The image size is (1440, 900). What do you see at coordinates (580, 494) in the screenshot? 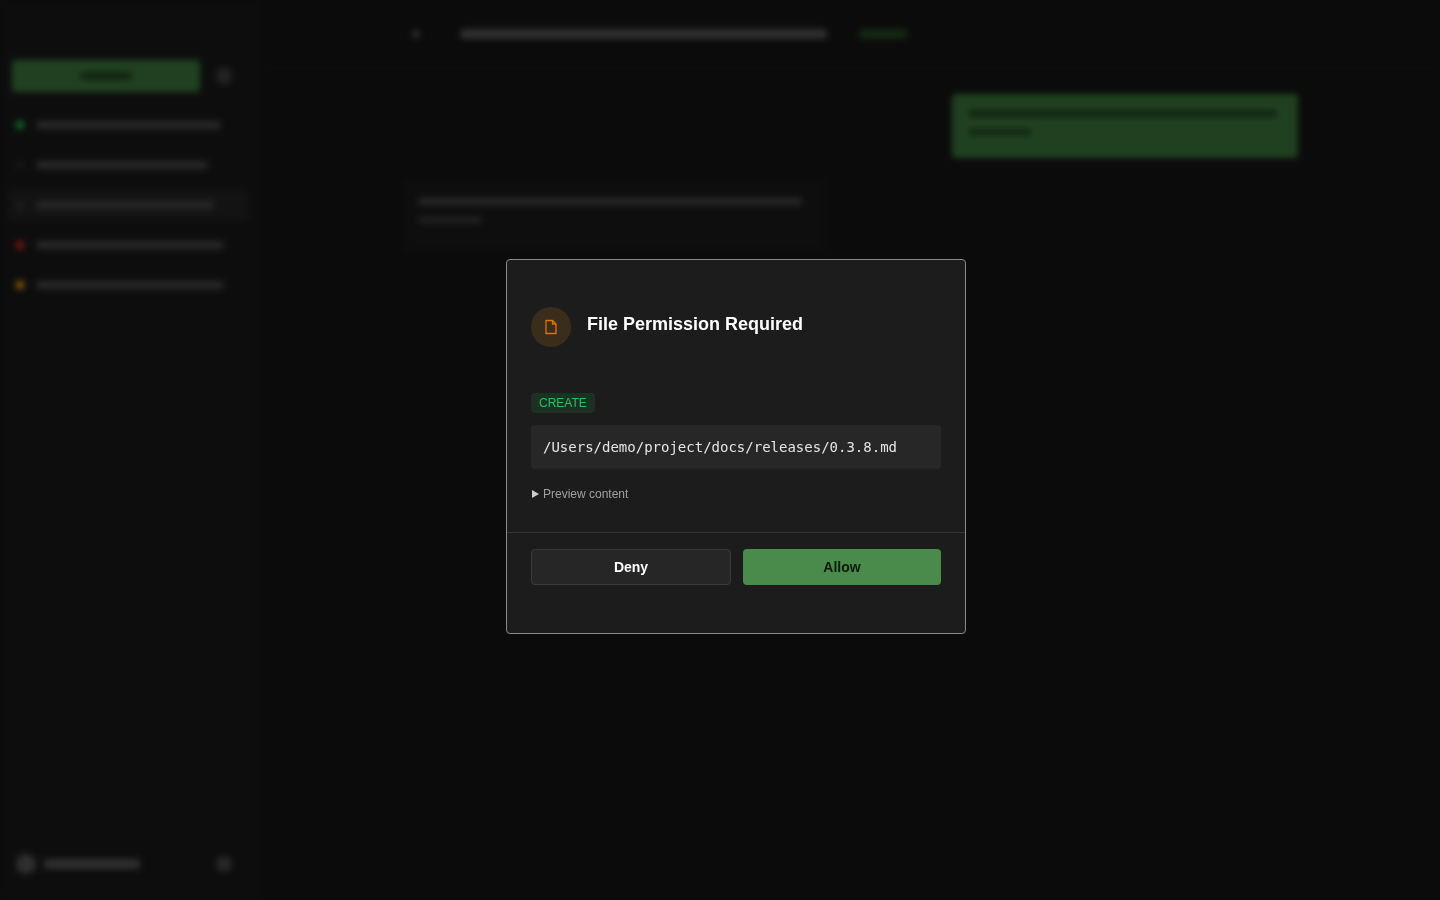
I see `preview-toggle: Preview content` at bounding box center [580, 494].